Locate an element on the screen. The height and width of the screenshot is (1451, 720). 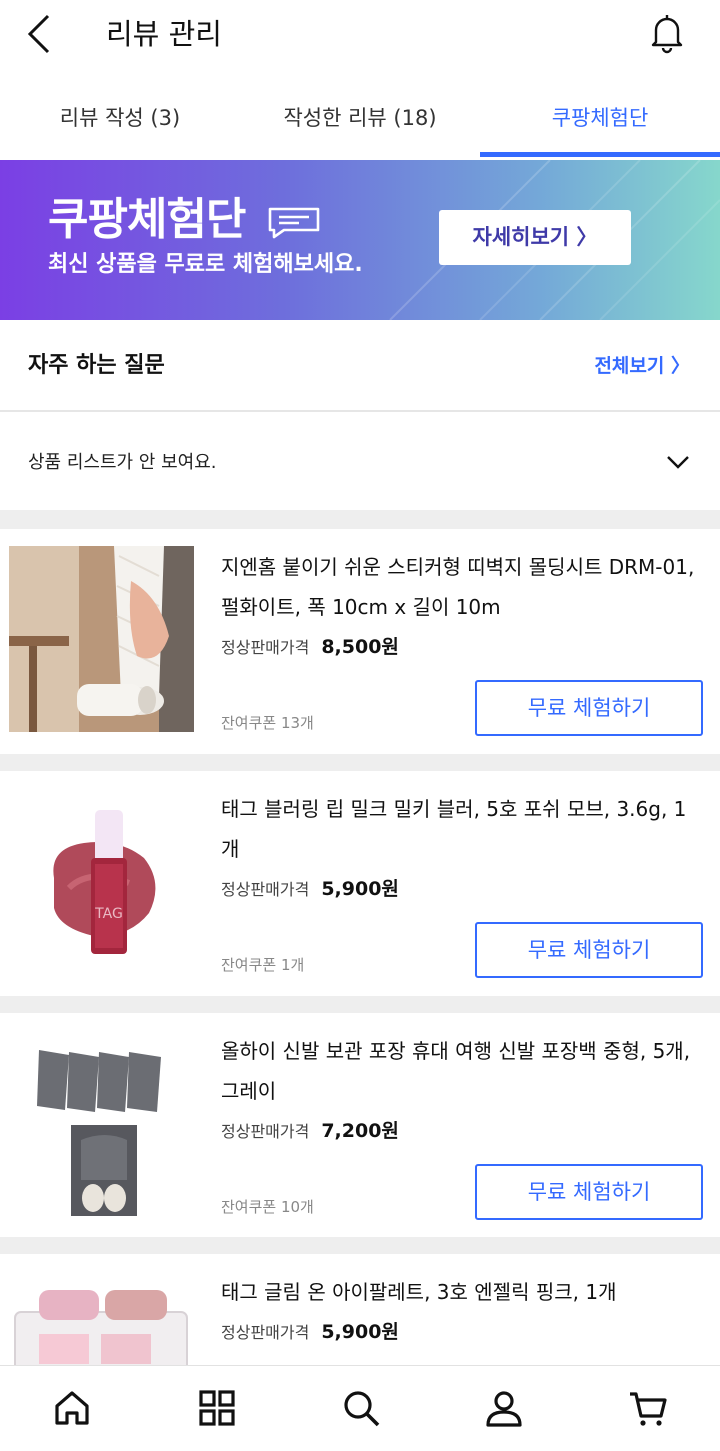
price-value: 7,200원 is located at coordinates (360, 1131).